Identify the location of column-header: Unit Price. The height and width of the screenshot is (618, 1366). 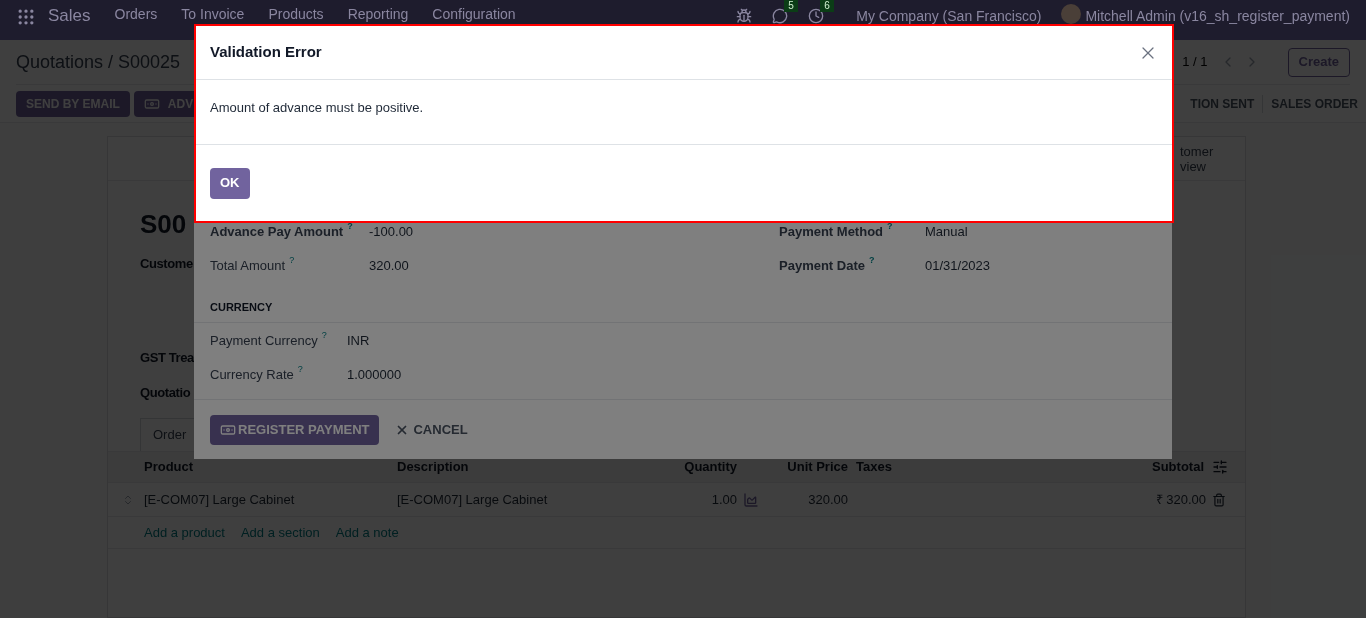
(792, 467).